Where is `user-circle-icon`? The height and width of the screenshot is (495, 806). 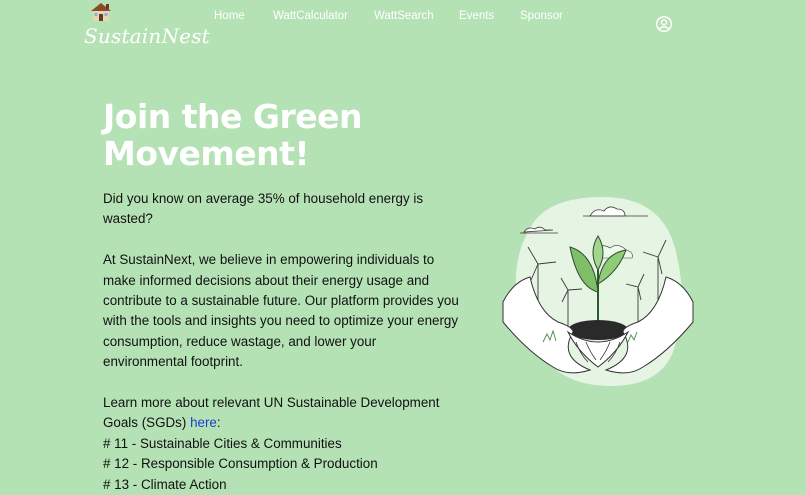
user-circle-icon is located at coordinates (664, 24).